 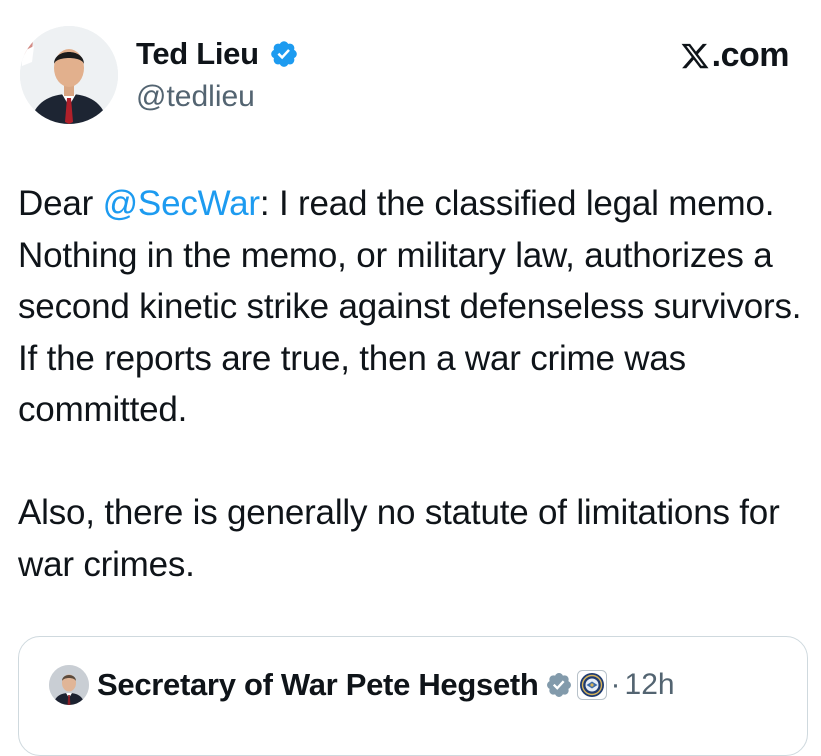 I want to click on author-display-name: Ted Lieu, so click(x=197, y=54).